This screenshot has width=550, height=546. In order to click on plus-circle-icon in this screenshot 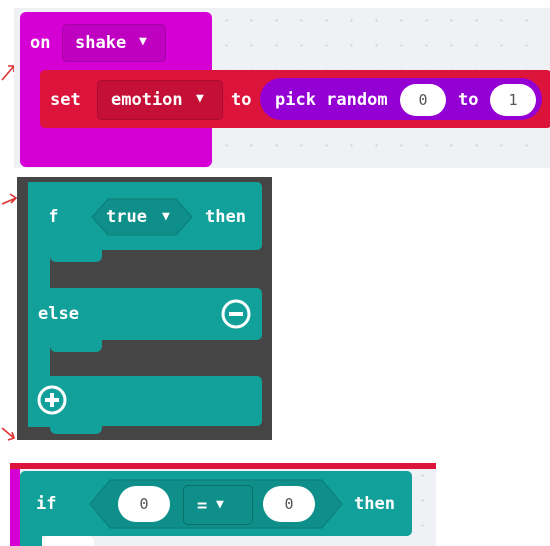, I will do `click(52, 400)`.